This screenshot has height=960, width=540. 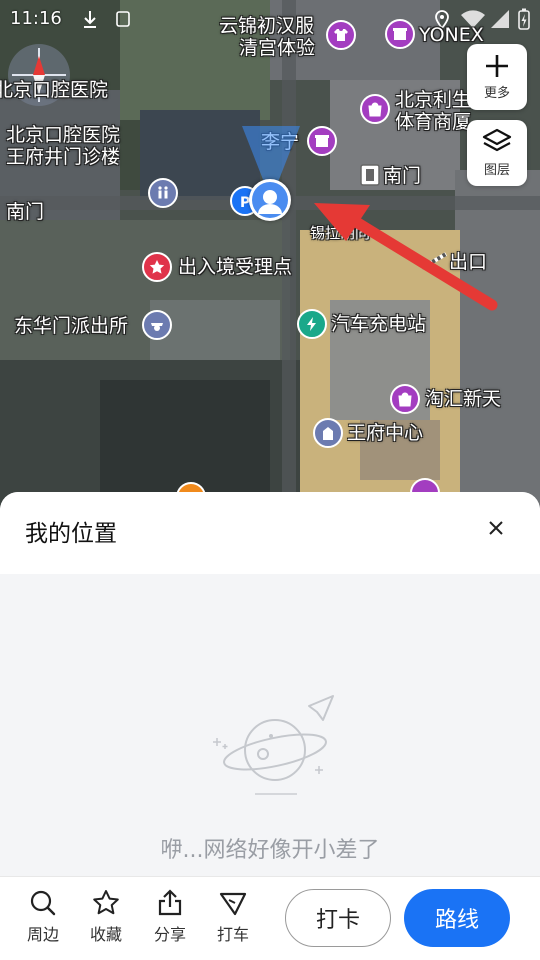 I want to click on more-label: 更多, so click(x=496, y=93).